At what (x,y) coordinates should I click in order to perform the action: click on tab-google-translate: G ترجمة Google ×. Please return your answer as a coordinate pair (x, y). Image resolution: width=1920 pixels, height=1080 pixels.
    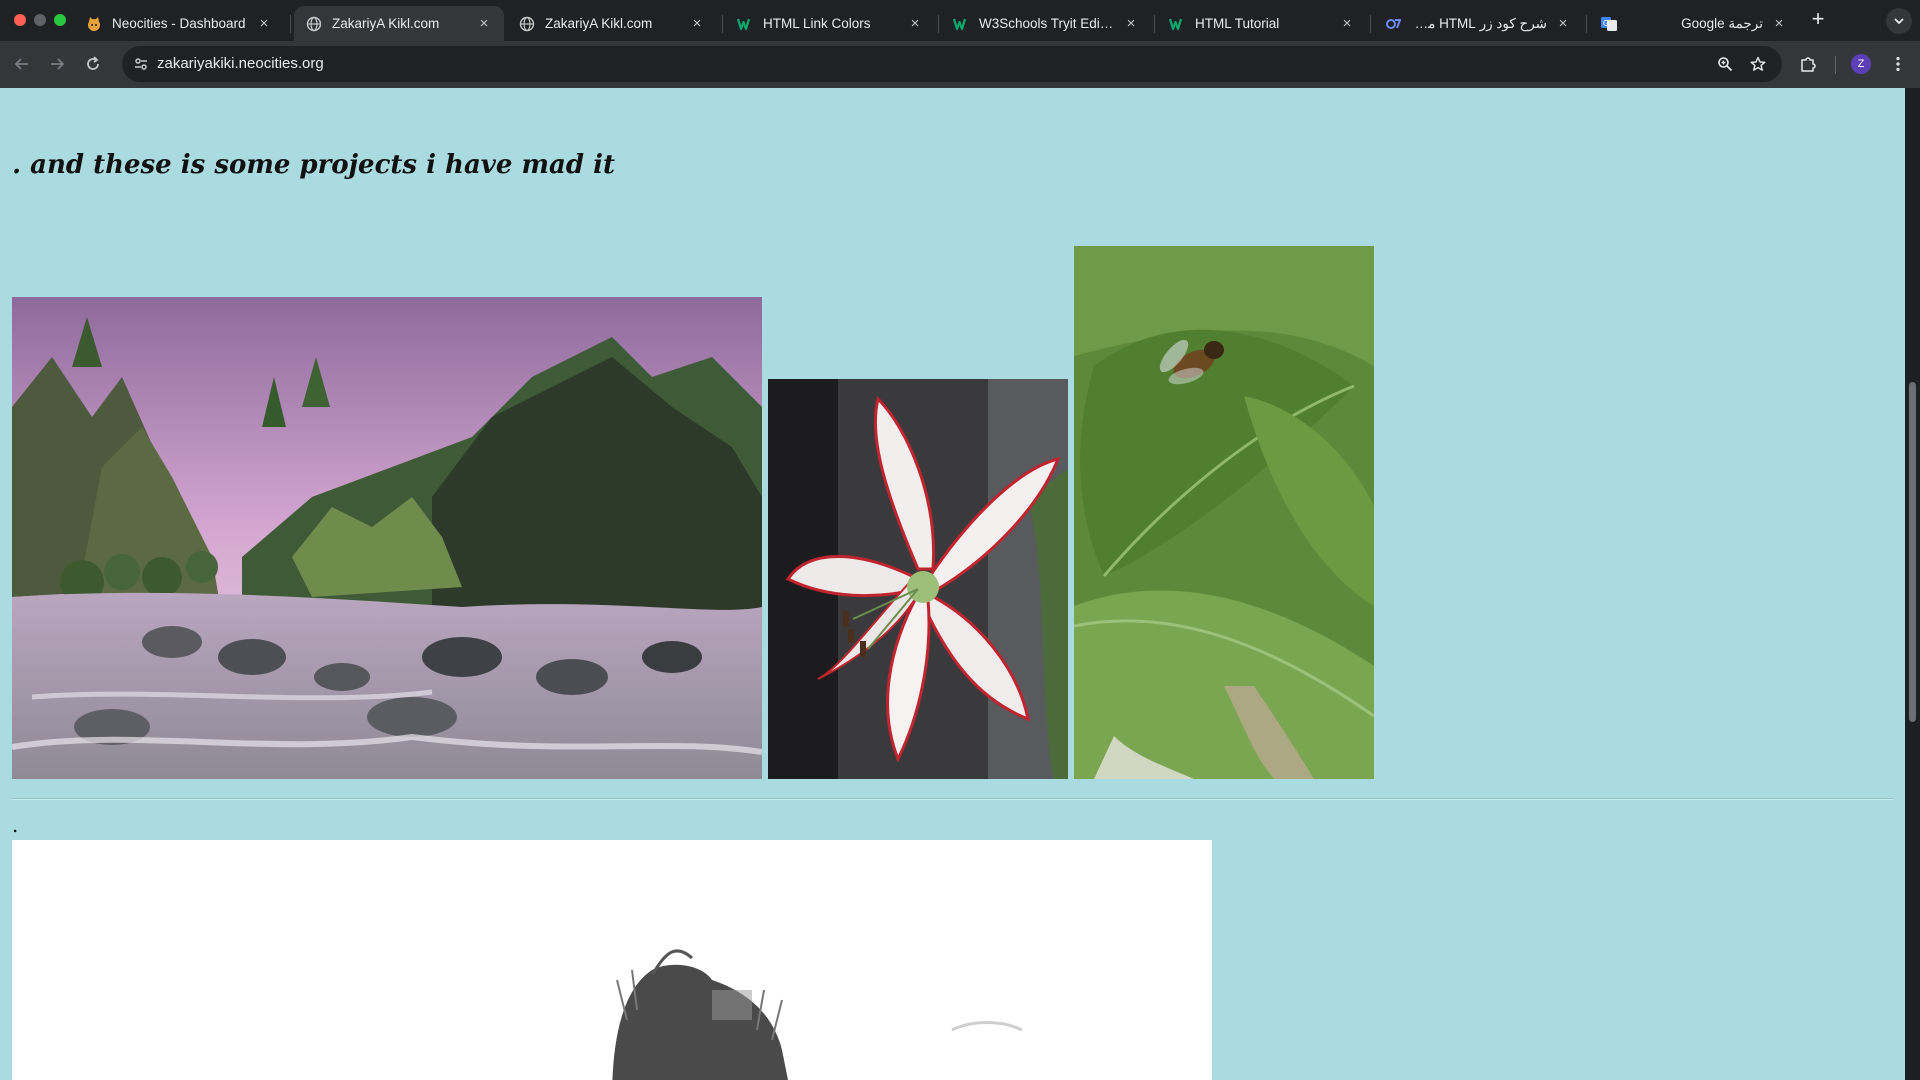
    Looking at the image, I should click on (1694, 23).